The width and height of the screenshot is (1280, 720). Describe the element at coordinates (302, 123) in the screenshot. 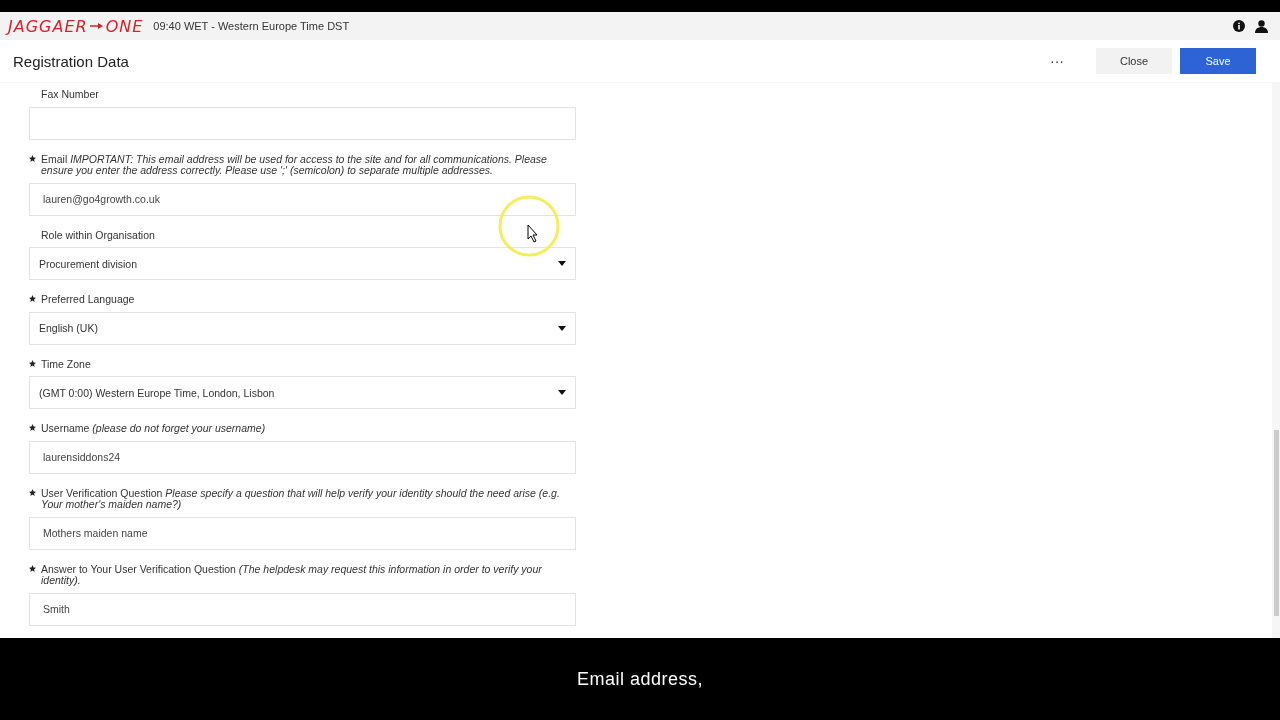

I see `input-field` at that location.